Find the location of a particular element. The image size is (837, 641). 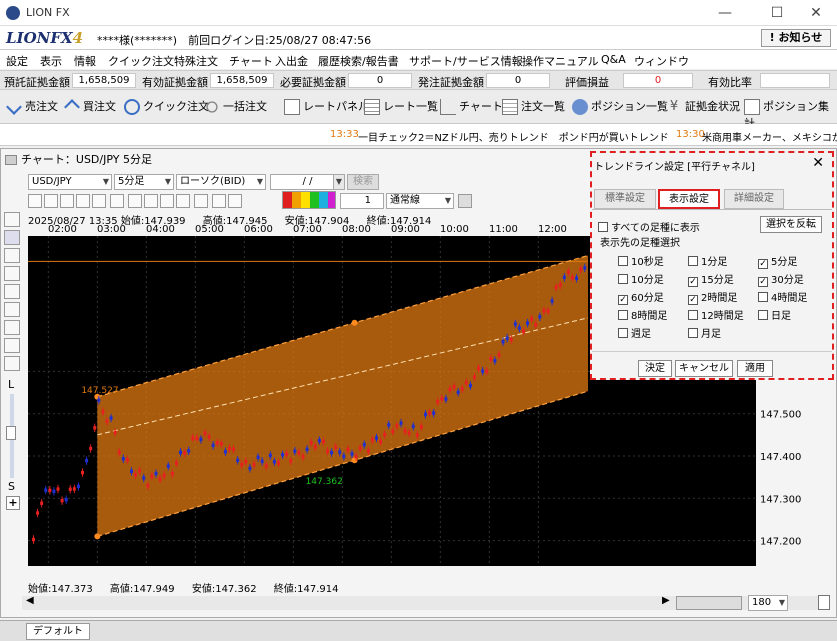

menu-manual: 操作マニュアル is located at coordinates (560, 61).